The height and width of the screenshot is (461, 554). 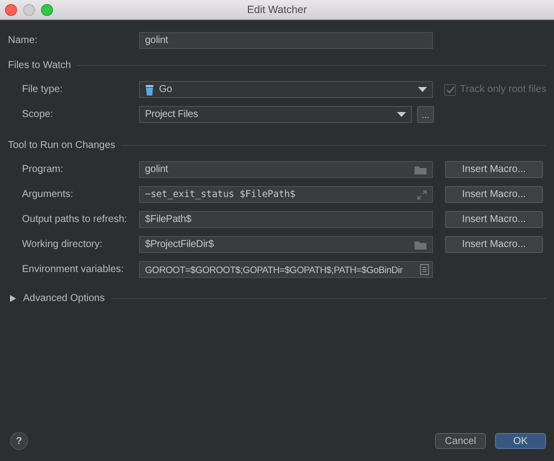 What do you see at coordinates (62, 244) in the screenshot?
I see `field-label: Working directory:` at bounding box center [62, 244].